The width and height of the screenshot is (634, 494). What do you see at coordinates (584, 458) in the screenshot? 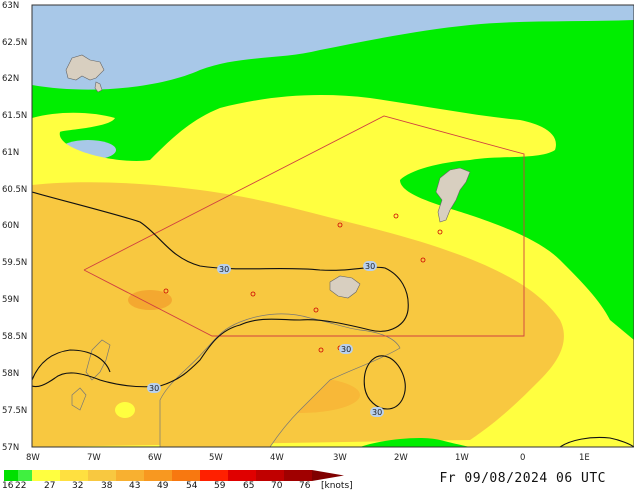
I see `lon-label: 1E` at bounding box center [584, 458].